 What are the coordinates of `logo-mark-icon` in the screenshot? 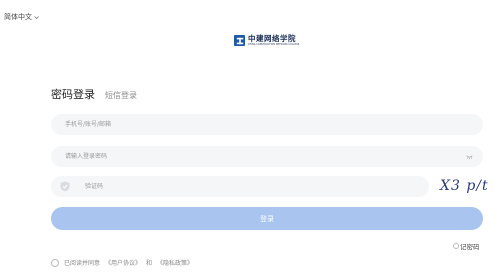 It's located at (239, 40).